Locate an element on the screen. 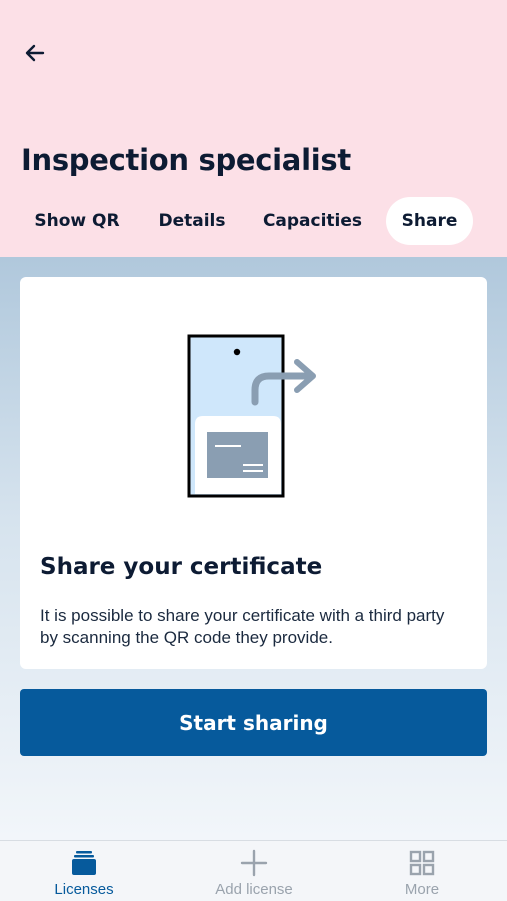 The width and height of the screenshot is (507, 901). phone-share-icon is located at coordinates (251, 416).